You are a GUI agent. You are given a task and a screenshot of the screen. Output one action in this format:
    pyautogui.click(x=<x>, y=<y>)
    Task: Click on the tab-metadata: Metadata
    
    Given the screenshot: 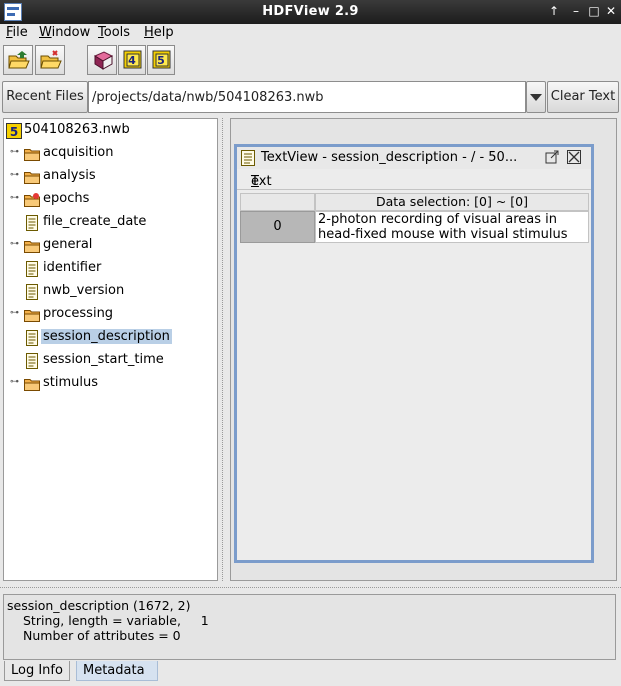 What is the action you would take?
    pyautogui.click(x=117, y=671)
    